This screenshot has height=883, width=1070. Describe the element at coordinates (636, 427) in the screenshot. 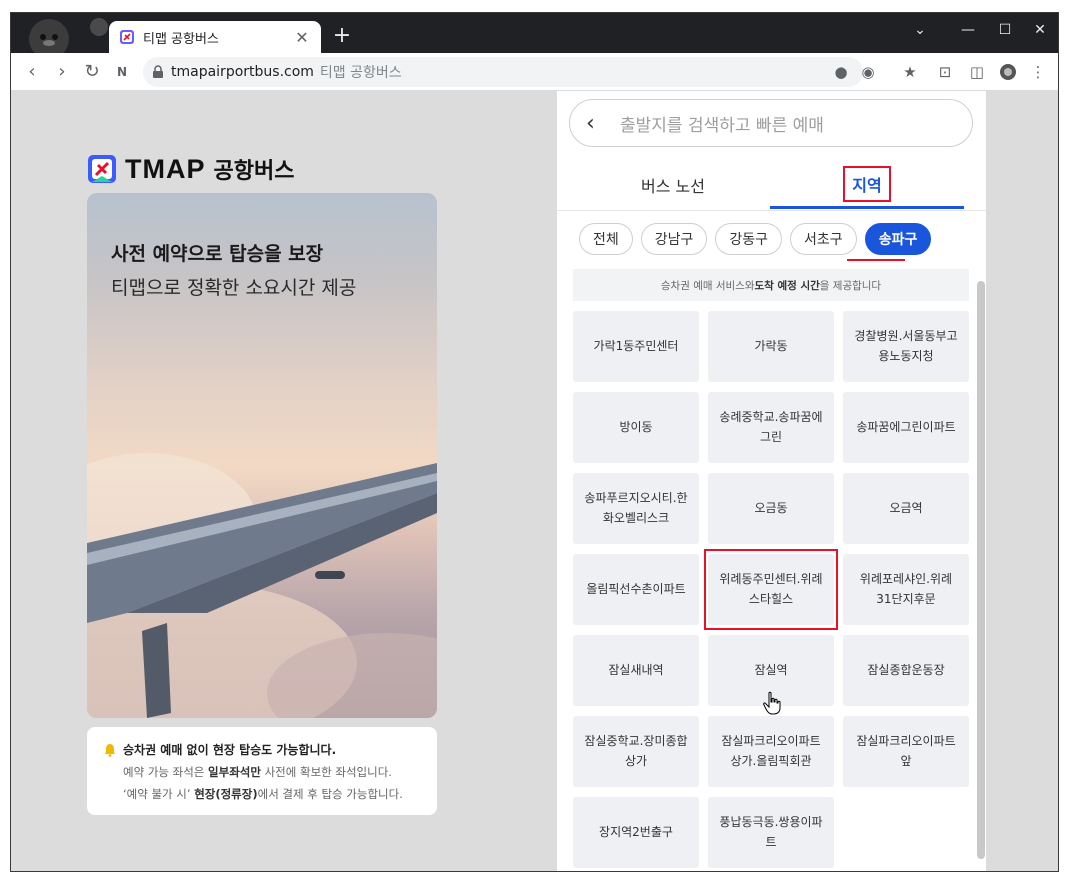

I see `stop-tile: 방이동` at that location.